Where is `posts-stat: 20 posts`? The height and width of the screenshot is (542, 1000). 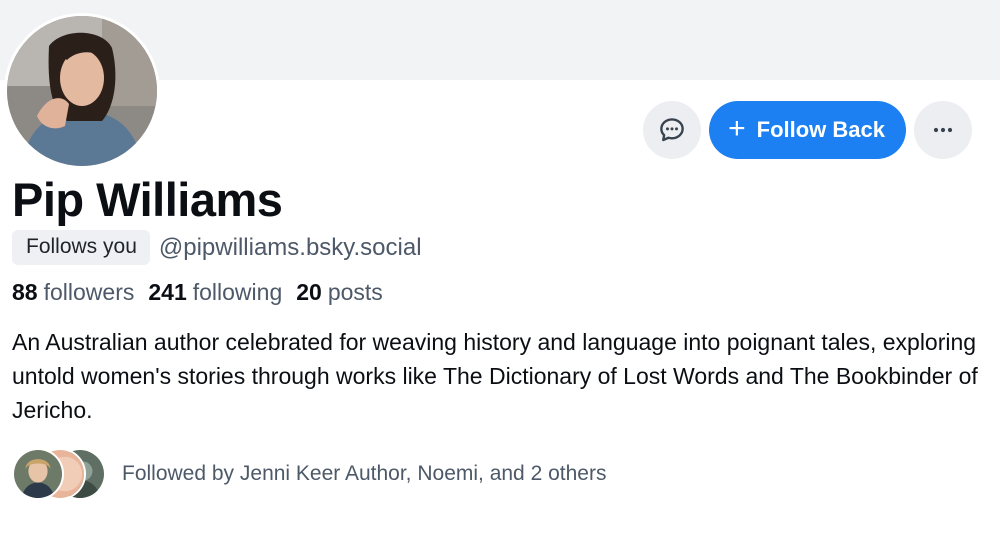 posts-stat: 20 posts is located at coordinates (339, 292).